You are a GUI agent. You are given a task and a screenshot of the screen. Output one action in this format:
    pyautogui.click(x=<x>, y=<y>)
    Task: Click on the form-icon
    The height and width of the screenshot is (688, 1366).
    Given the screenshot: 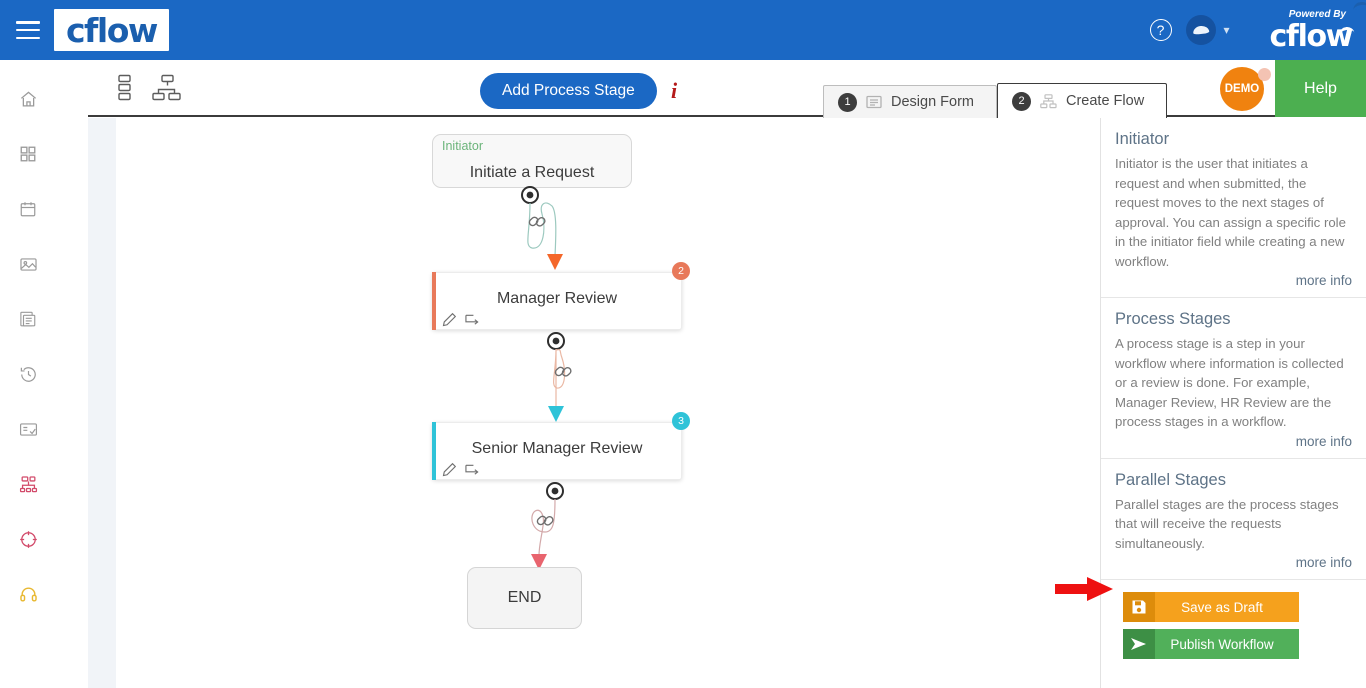 What is the action you would take?
    pyautogui.click(x=874, y=102)
    